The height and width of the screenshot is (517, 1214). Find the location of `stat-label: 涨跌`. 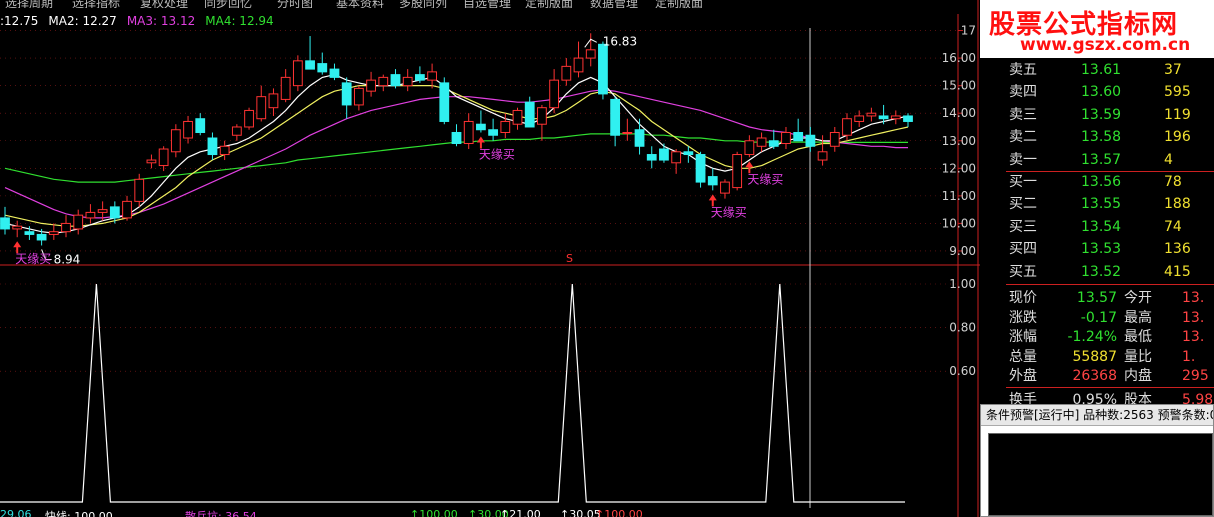

stat-label: 涨跌 is located at coordinates (1023, 317).